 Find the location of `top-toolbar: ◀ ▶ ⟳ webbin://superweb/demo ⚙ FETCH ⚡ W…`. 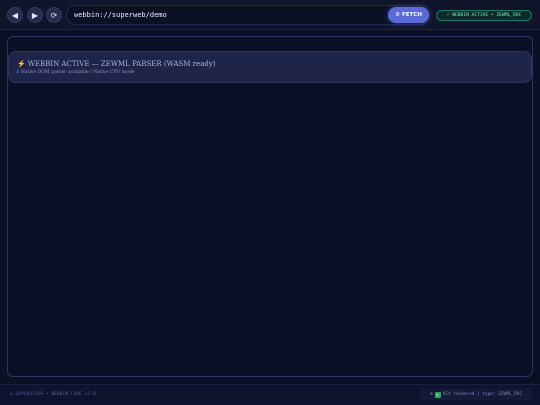

top-toolbar: ◀ ▶ ⟳ webbin://superweb/demo ⚙ FETCH ⚡ W… is located at coordinates (270, 15).